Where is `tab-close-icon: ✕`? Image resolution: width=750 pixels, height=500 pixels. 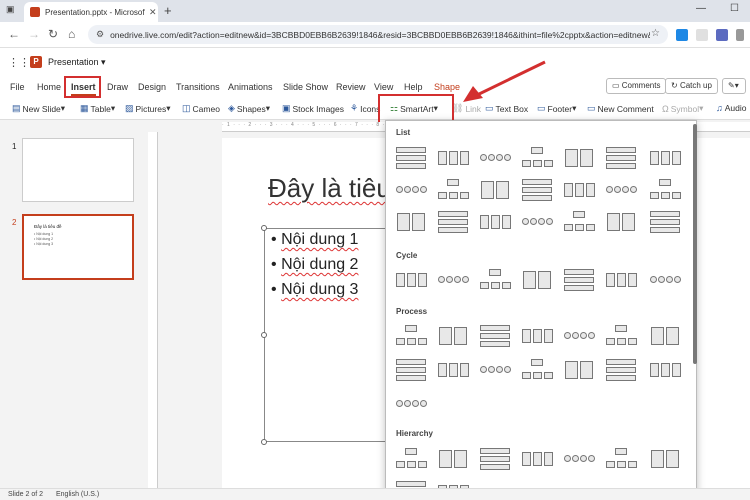 tab-close-icon: ✕ is located at coordinates (153, 12).